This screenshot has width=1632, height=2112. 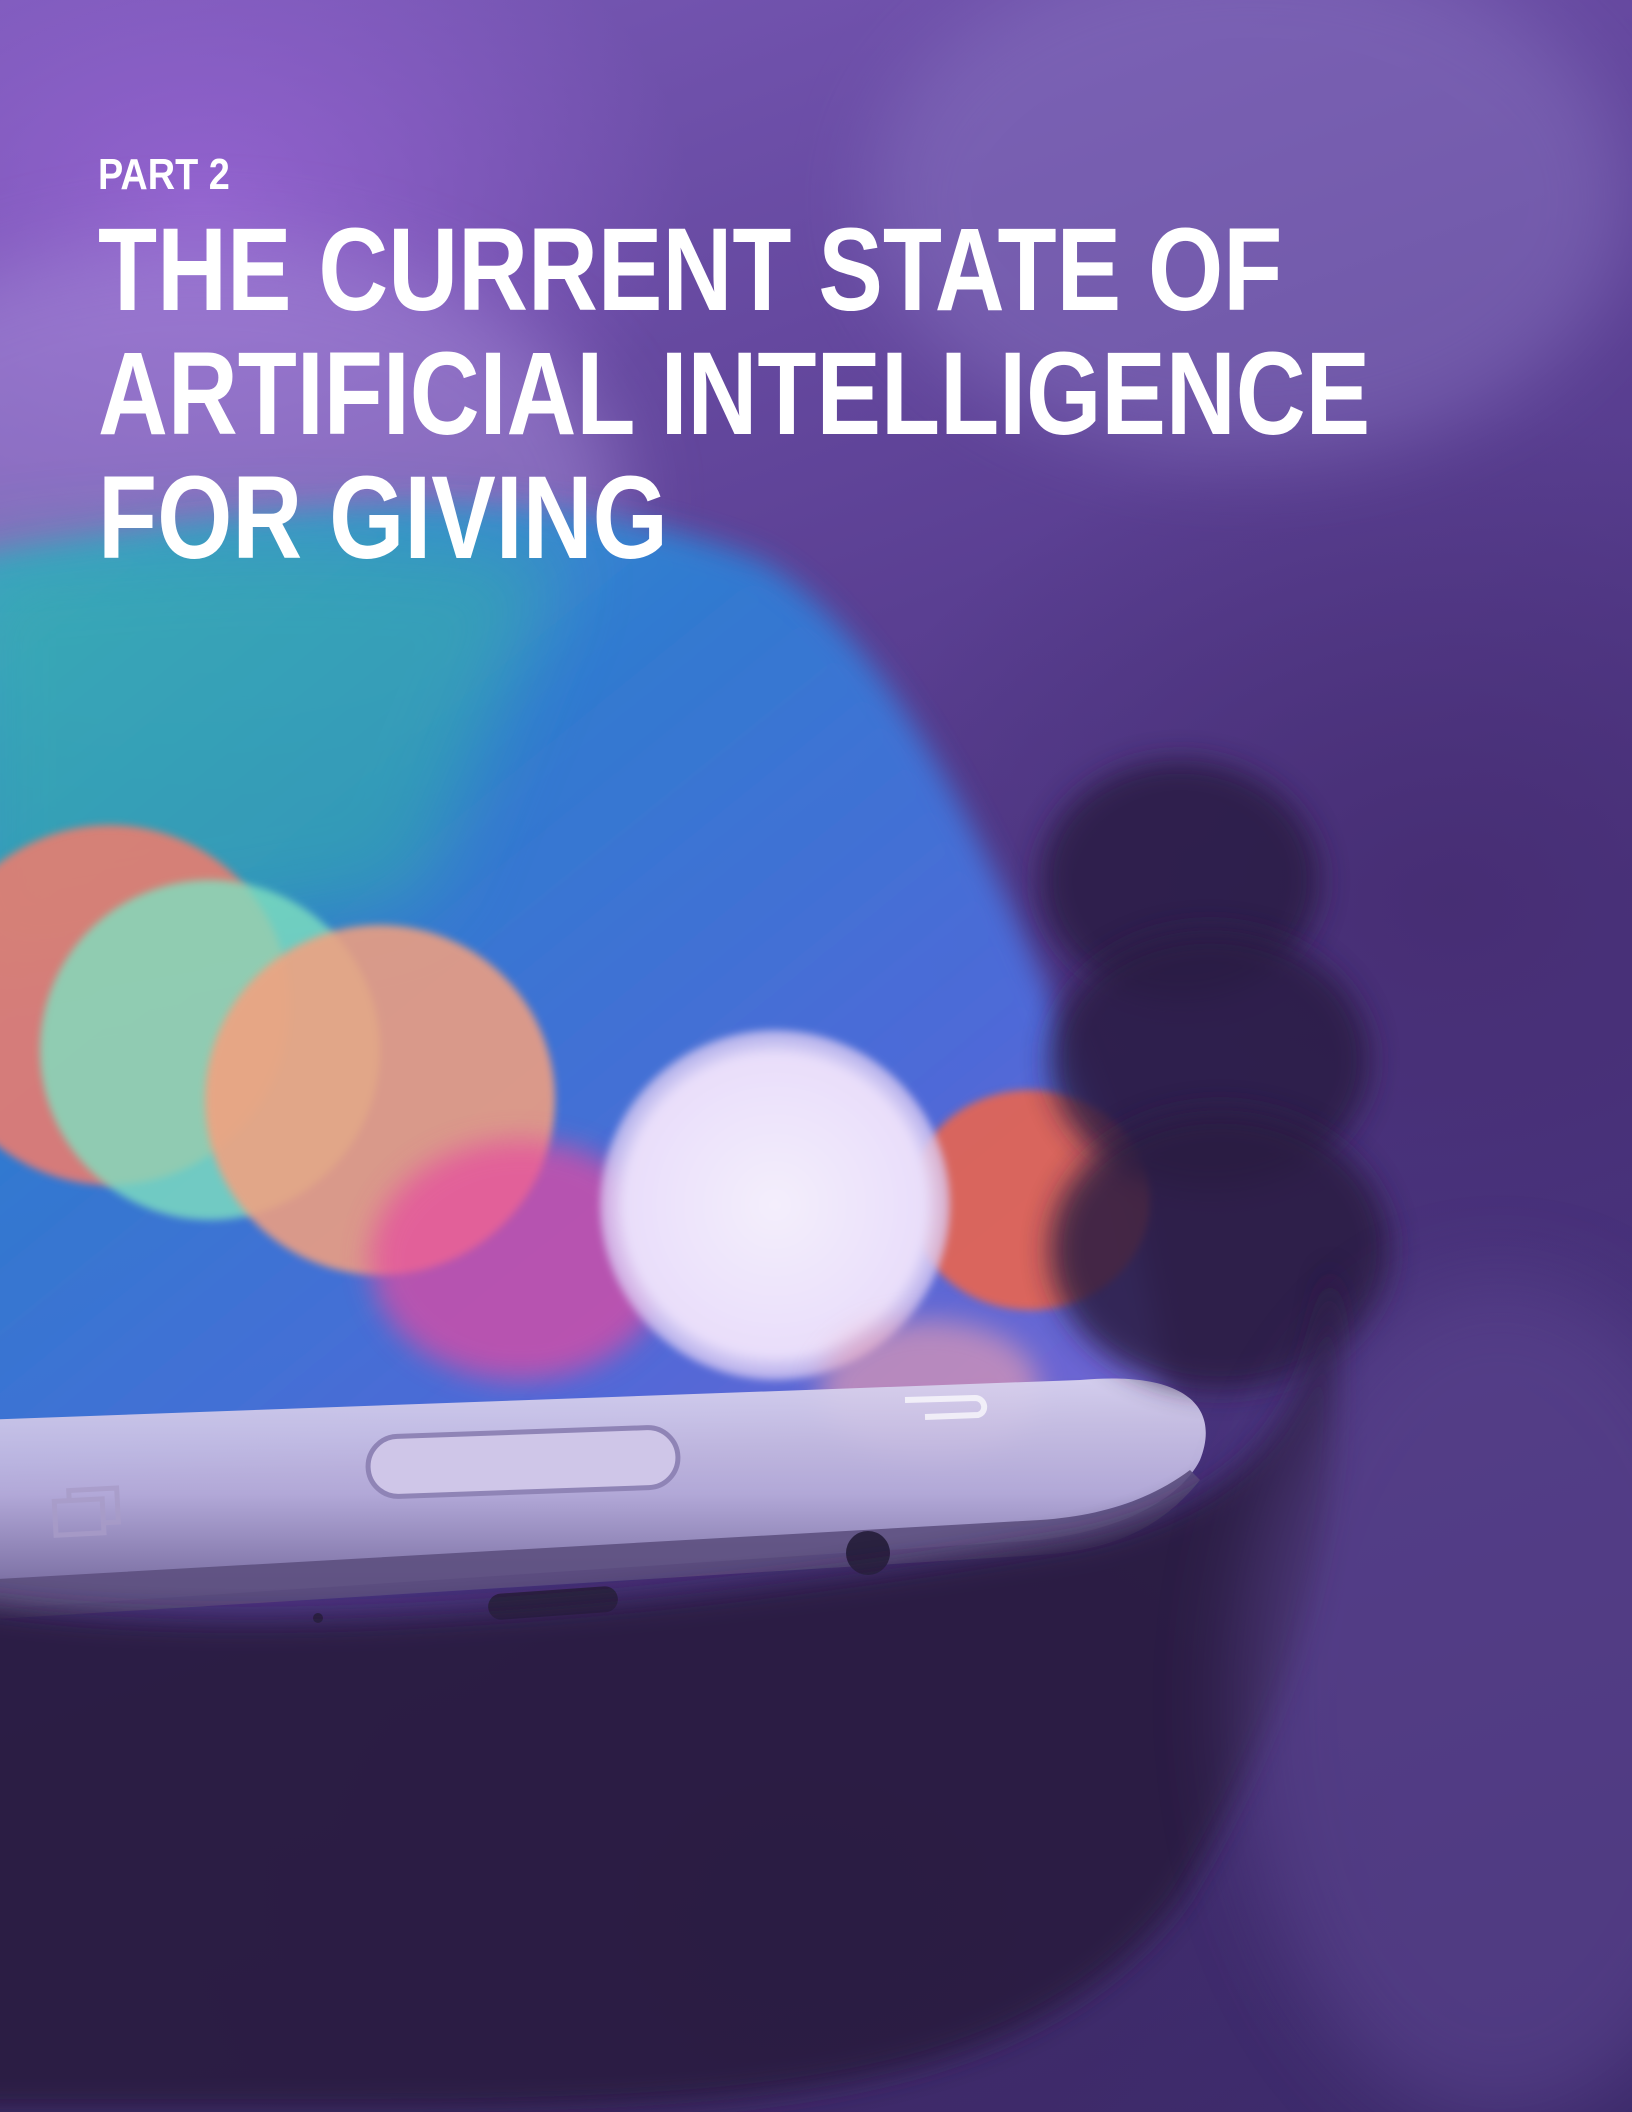 I want to click on title-line: ARTIFICIAL INTELLIGENCE, so click(x=734, y=394).